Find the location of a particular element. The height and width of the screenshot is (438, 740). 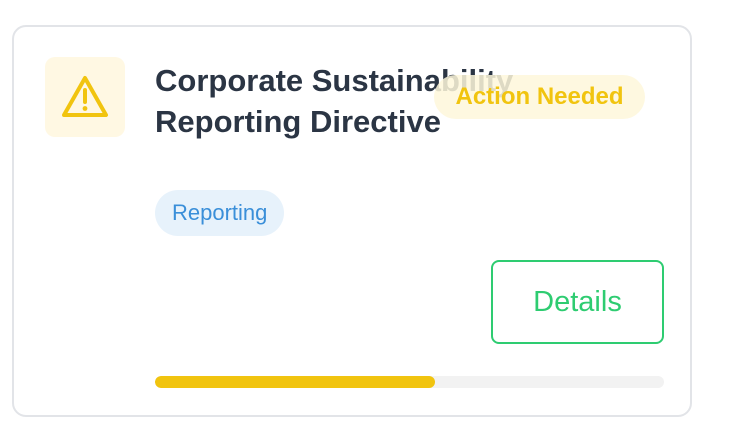

progress-bar is located at coordinates (409, 382).